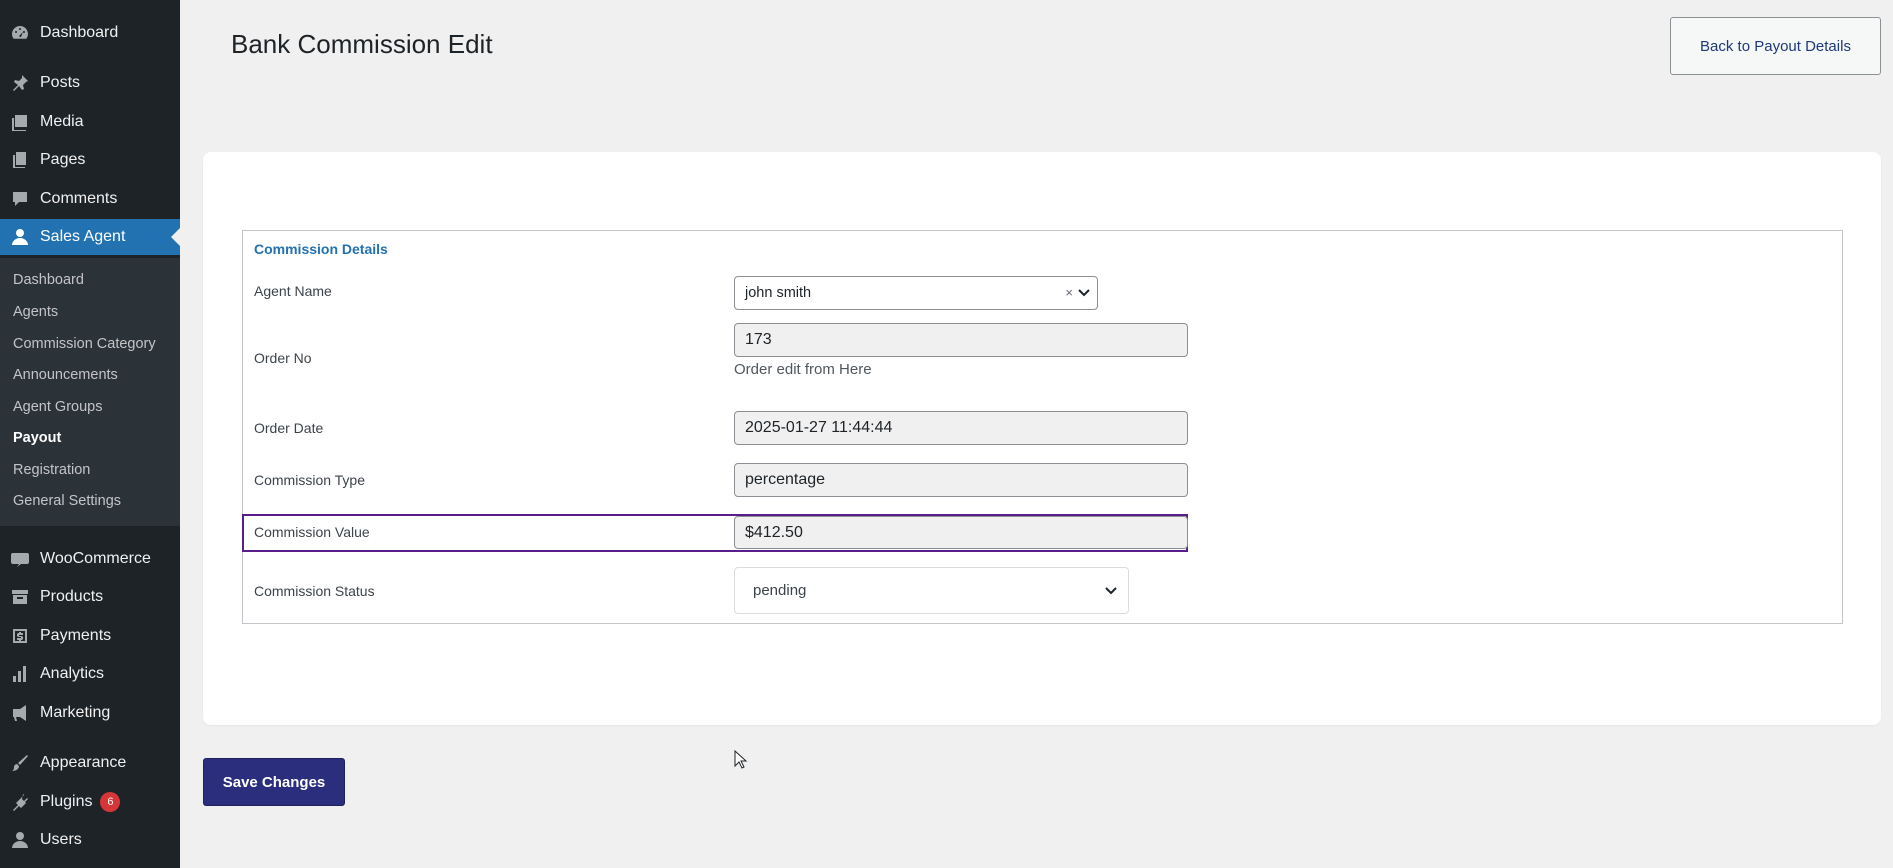 The image size is (1893, 868). What do you see at coordinates (321, 249) in the screenshot?
I see `commission-details-legend: Commission Details` at bounding box center [321, 249].